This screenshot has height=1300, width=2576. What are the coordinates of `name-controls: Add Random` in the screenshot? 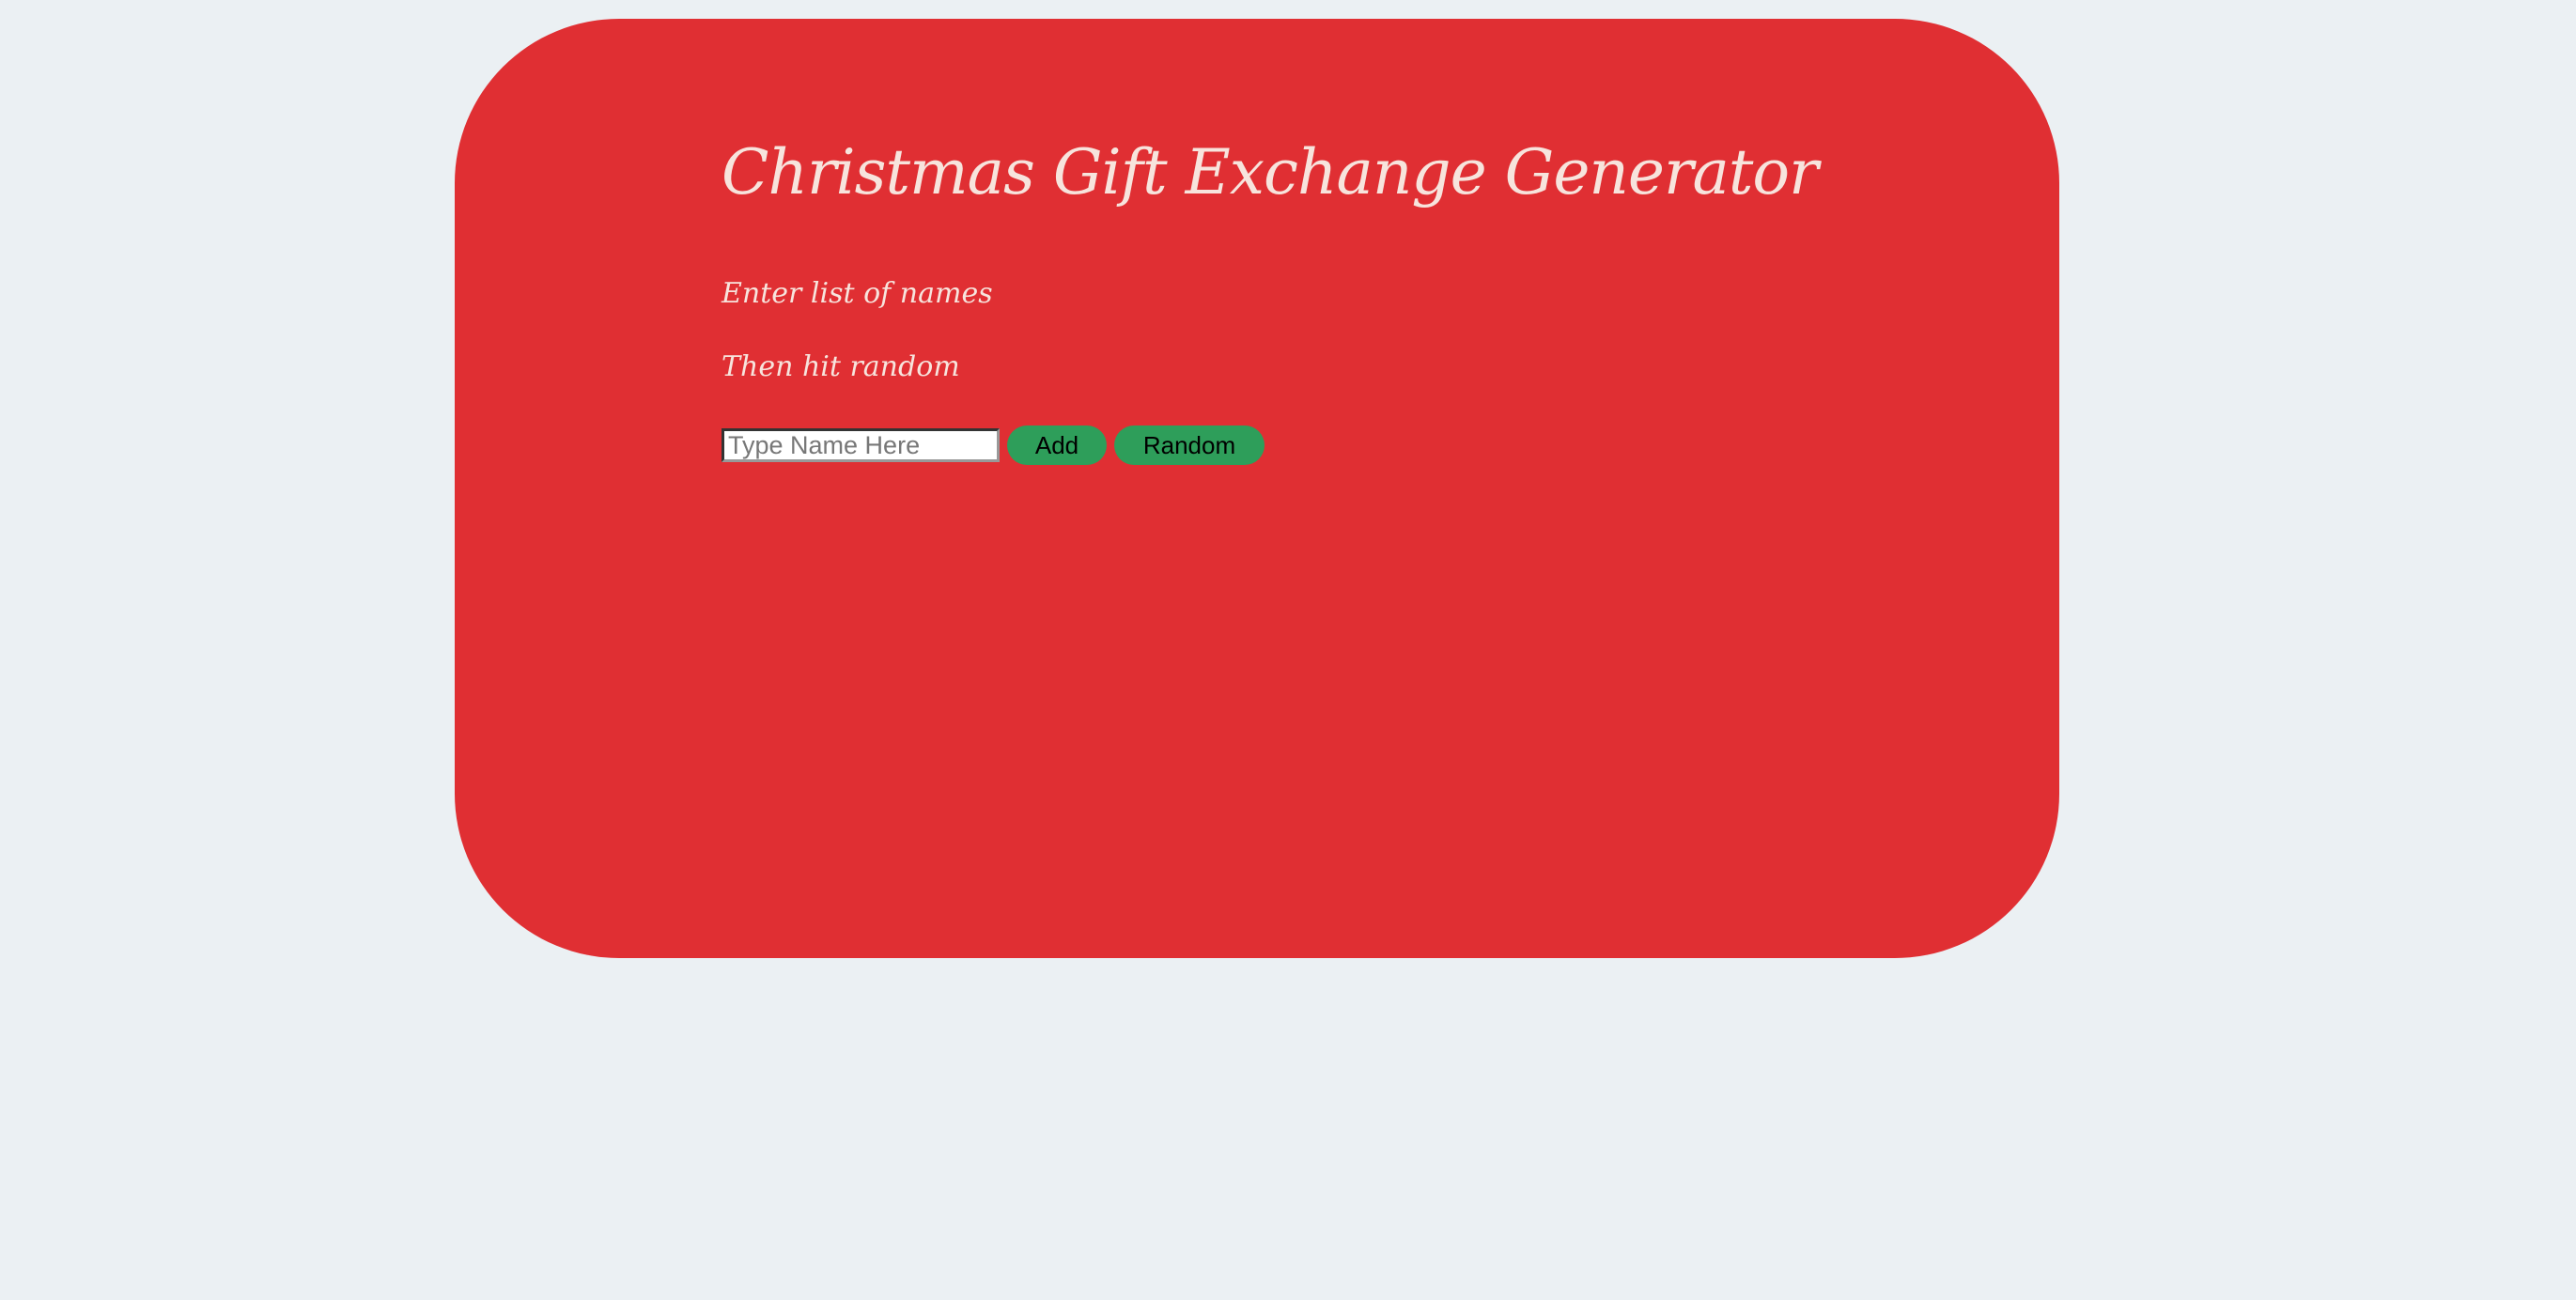 It's located at (994, 445).